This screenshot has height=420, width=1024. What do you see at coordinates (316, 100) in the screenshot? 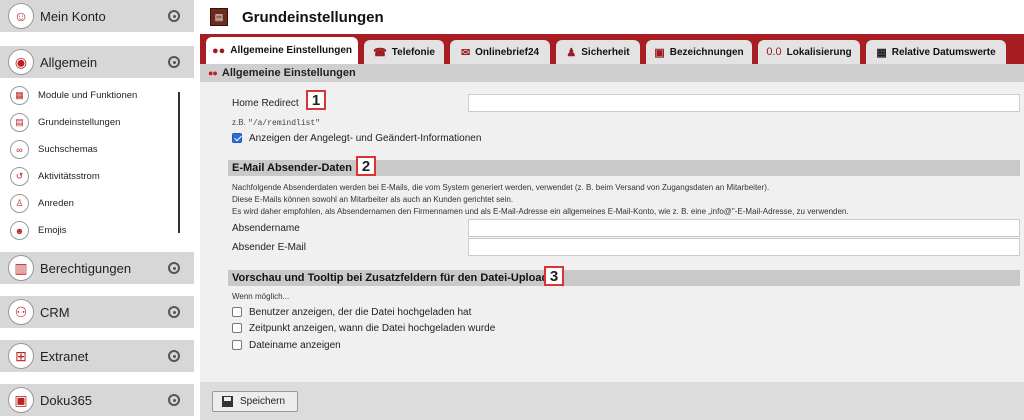
I see `annotation-marker-1: 1` at bounding box center [316, 100].